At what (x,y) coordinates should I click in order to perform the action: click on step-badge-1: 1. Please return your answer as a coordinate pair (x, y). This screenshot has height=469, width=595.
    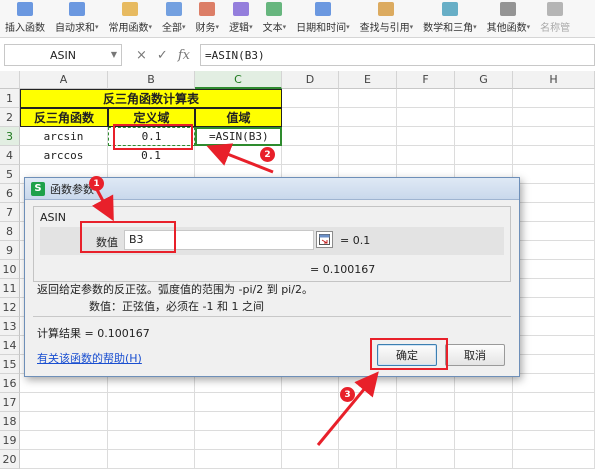
    Looking at the image, I should click on (96, 183).